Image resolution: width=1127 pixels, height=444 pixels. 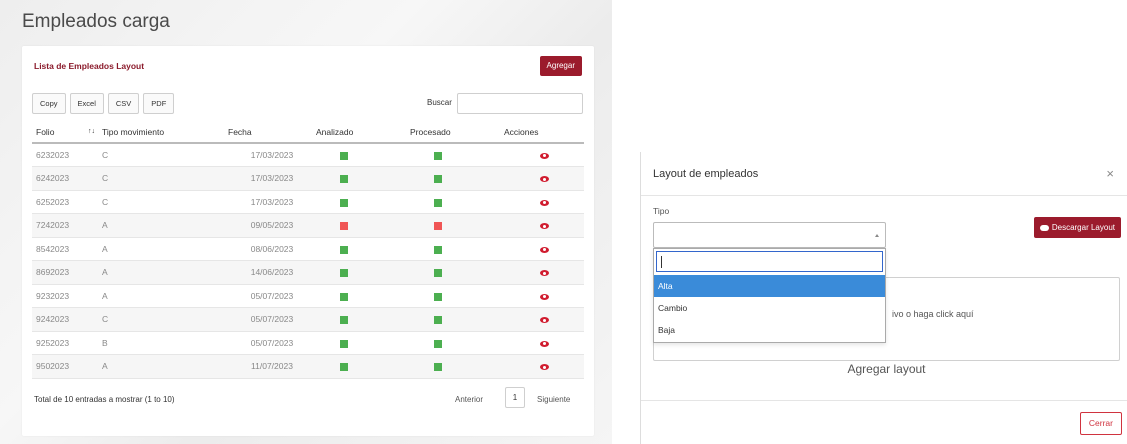 I want to click on cell-folio: 9252023, so click(x=60, y=343).